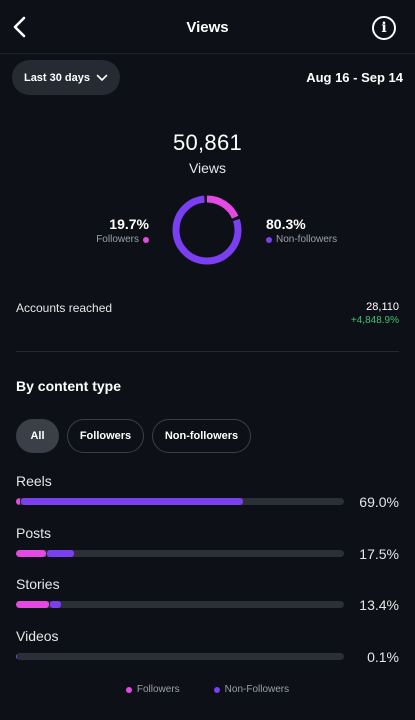  I want to click on total-views: 50,861, so click(207, 142).